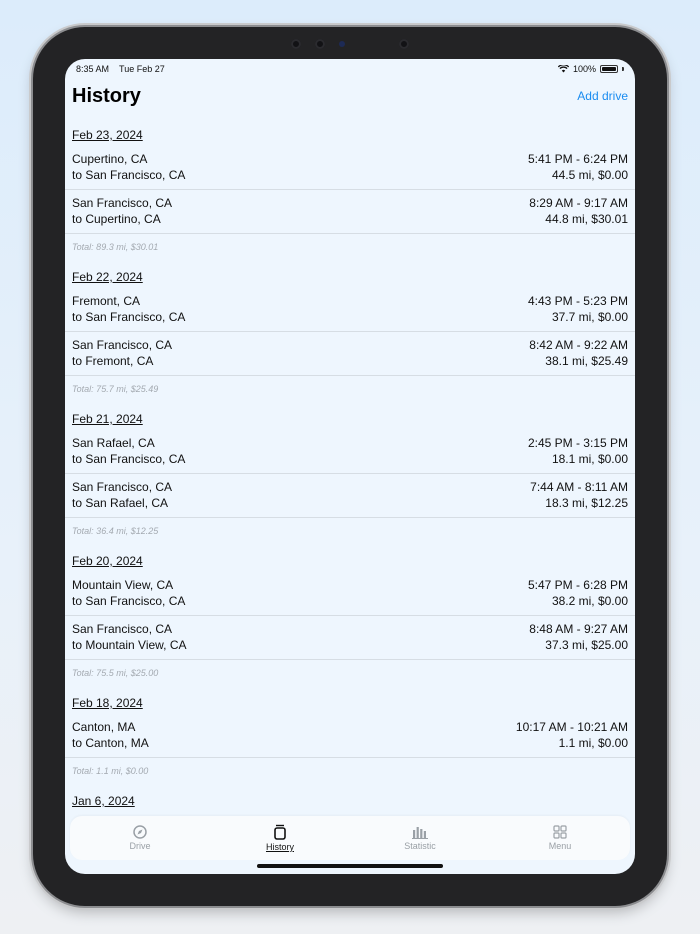 The width and height of the screenshot is (700, 934). I want to click on drive-route: San Francisco, CA to Fremont, CA, so click(122, 356).